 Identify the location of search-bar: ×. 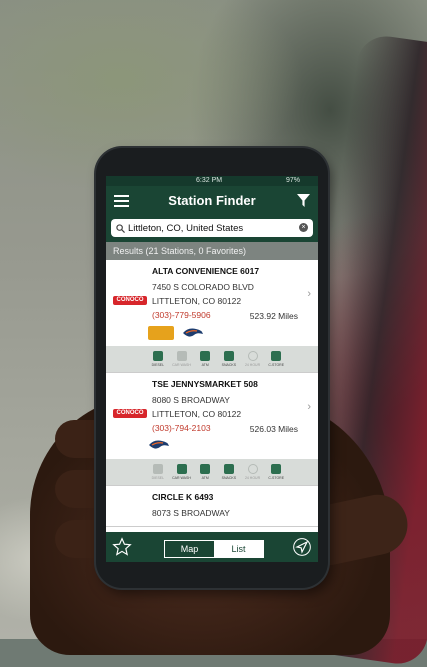
(212, 229).